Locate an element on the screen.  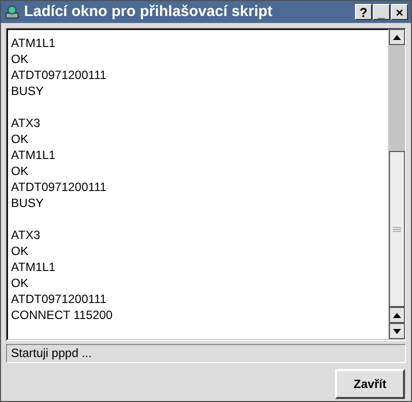
log-line: CONNECT 115200 is located at coordinates (62, 315).